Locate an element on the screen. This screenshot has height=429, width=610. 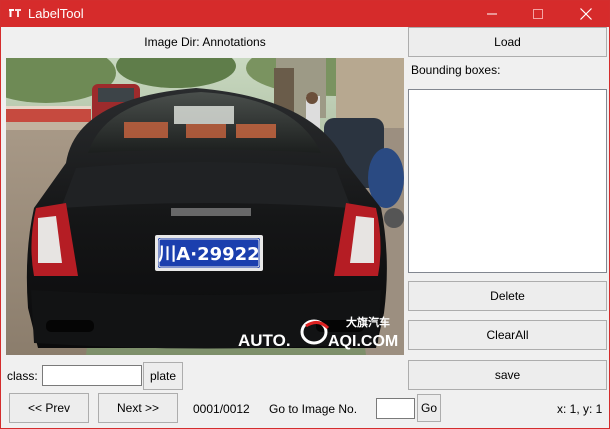
watermark-brand: 大旗汽车 is located at coordinates (368, 322).